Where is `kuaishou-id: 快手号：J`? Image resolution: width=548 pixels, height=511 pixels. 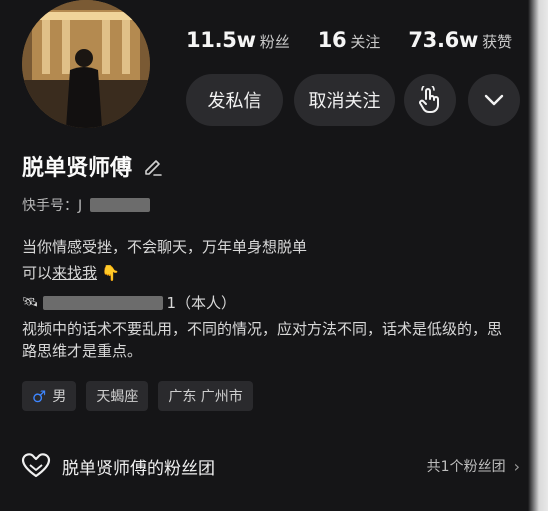 kuaishou-id: 快手号：J is located at coordinates (86, 205).